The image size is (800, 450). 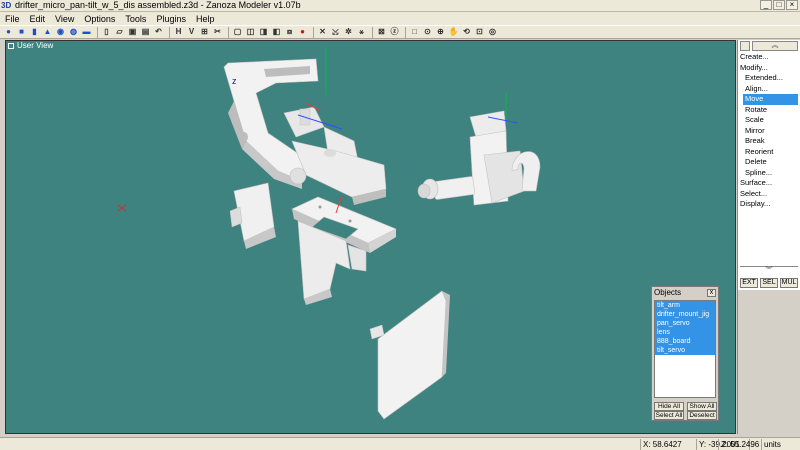 What do you see at coordinates (348, 32) in the screenshot?
I see `rig-icon: ✲` at bounding box center [348, 32].